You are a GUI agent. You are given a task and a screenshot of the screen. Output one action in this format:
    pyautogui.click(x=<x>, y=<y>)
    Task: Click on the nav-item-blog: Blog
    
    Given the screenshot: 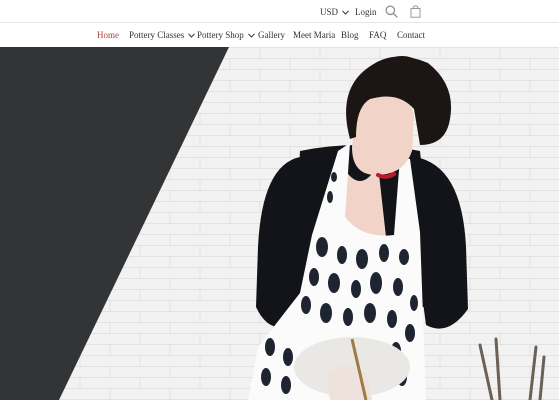 What is the action you would take?
    pyautogui.click(x=350, y=35)
    